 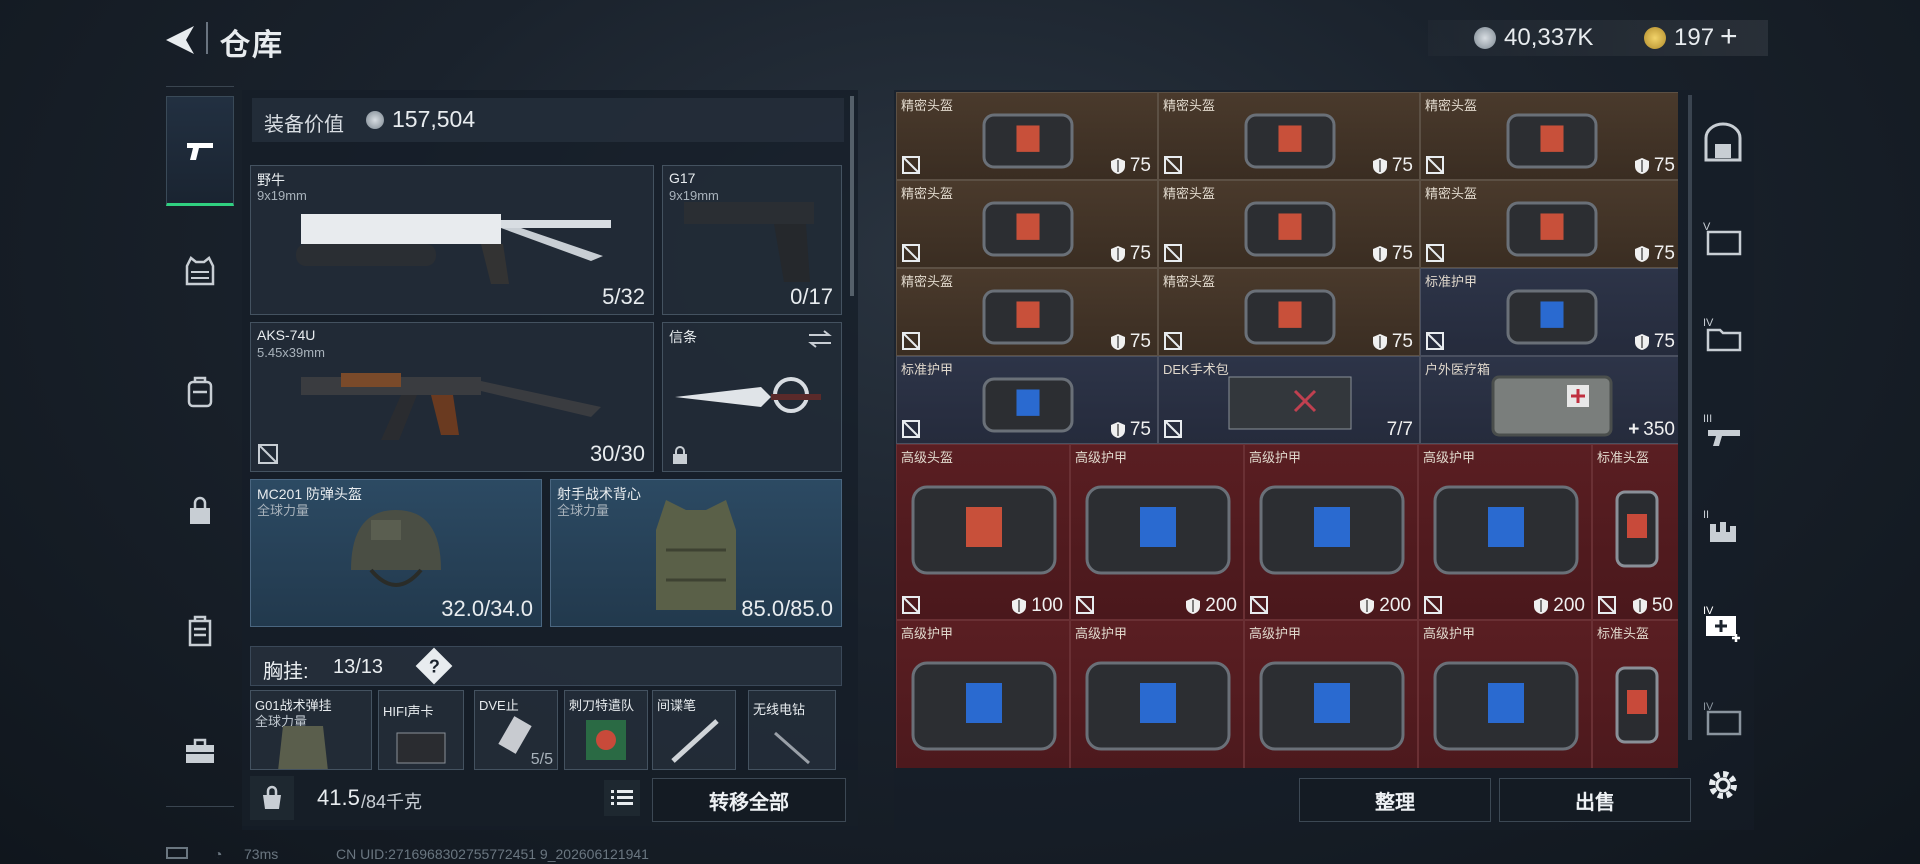 I want to click on helmet-case-icon, so click(x=1290, y=141).